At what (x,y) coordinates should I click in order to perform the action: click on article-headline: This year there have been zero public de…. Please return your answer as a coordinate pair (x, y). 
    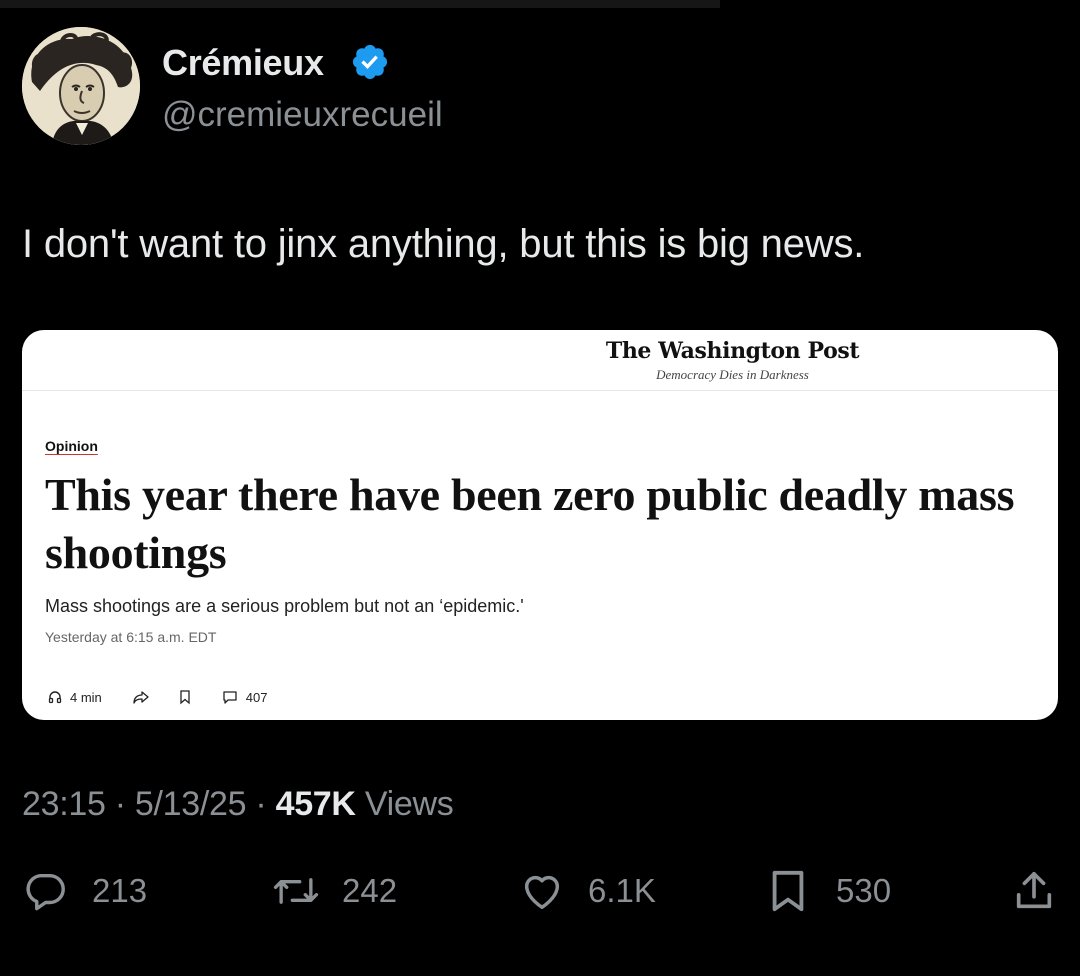
    Looking at the image, I should click on (530, 523).